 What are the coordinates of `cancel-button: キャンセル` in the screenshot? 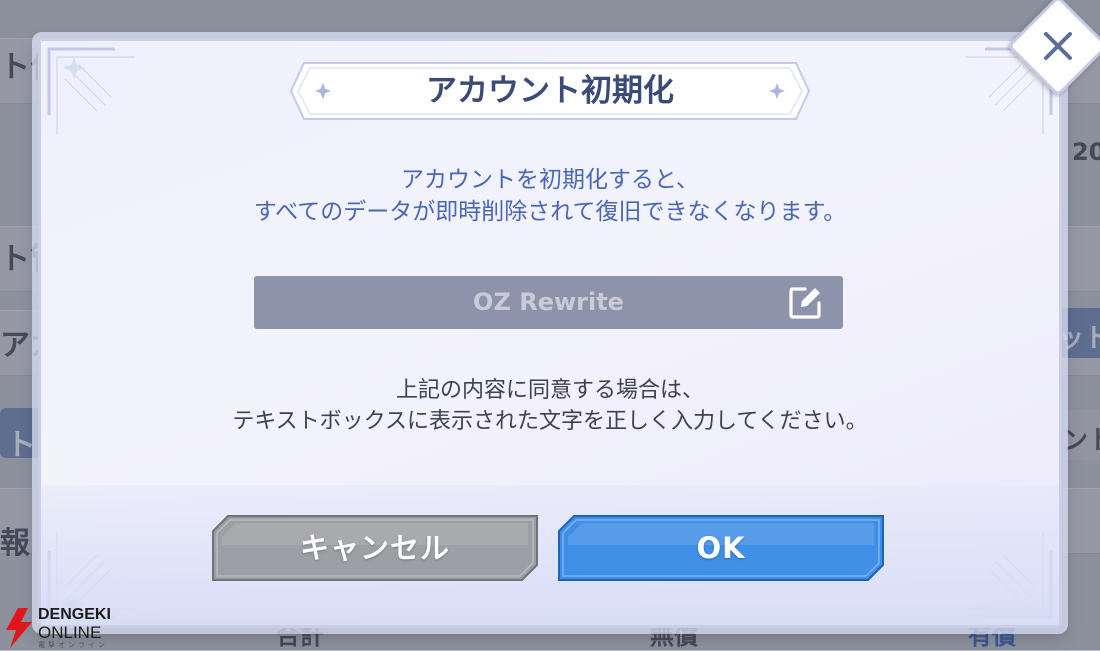 It's located at (375, 548).